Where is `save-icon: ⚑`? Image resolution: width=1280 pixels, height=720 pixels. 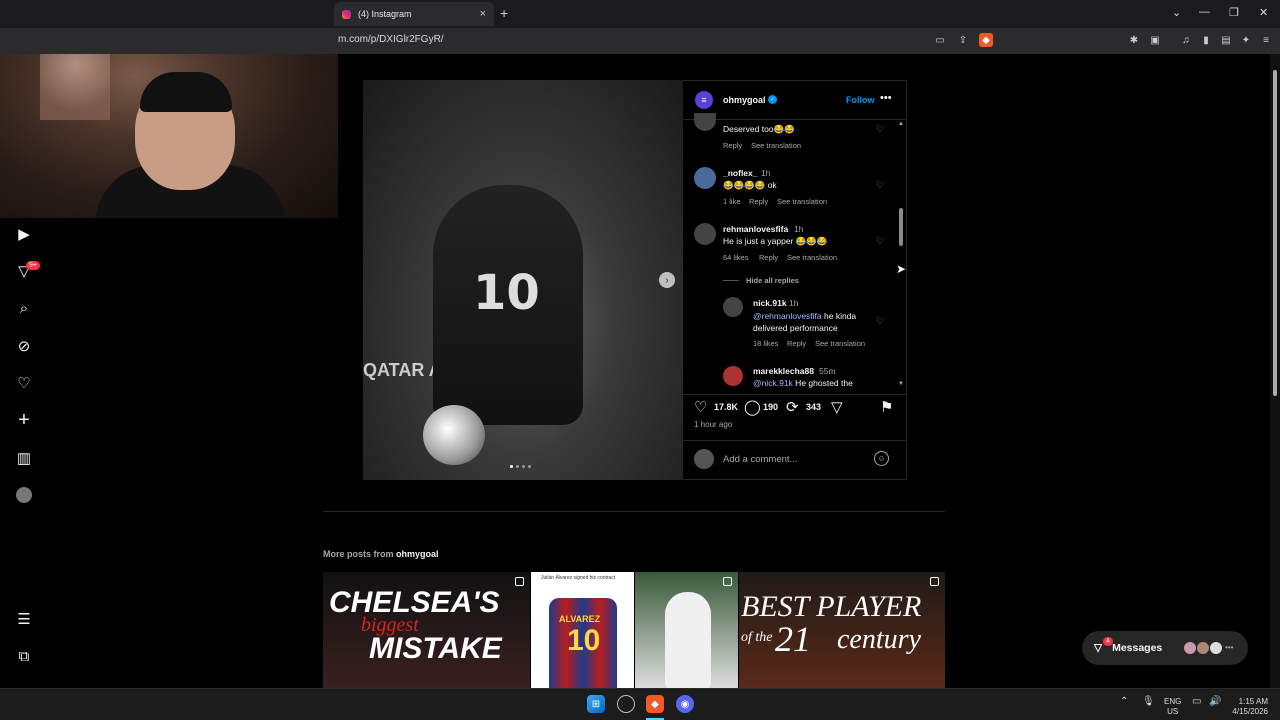
save-icon: ⚑ is located at coordinates (886, 407).